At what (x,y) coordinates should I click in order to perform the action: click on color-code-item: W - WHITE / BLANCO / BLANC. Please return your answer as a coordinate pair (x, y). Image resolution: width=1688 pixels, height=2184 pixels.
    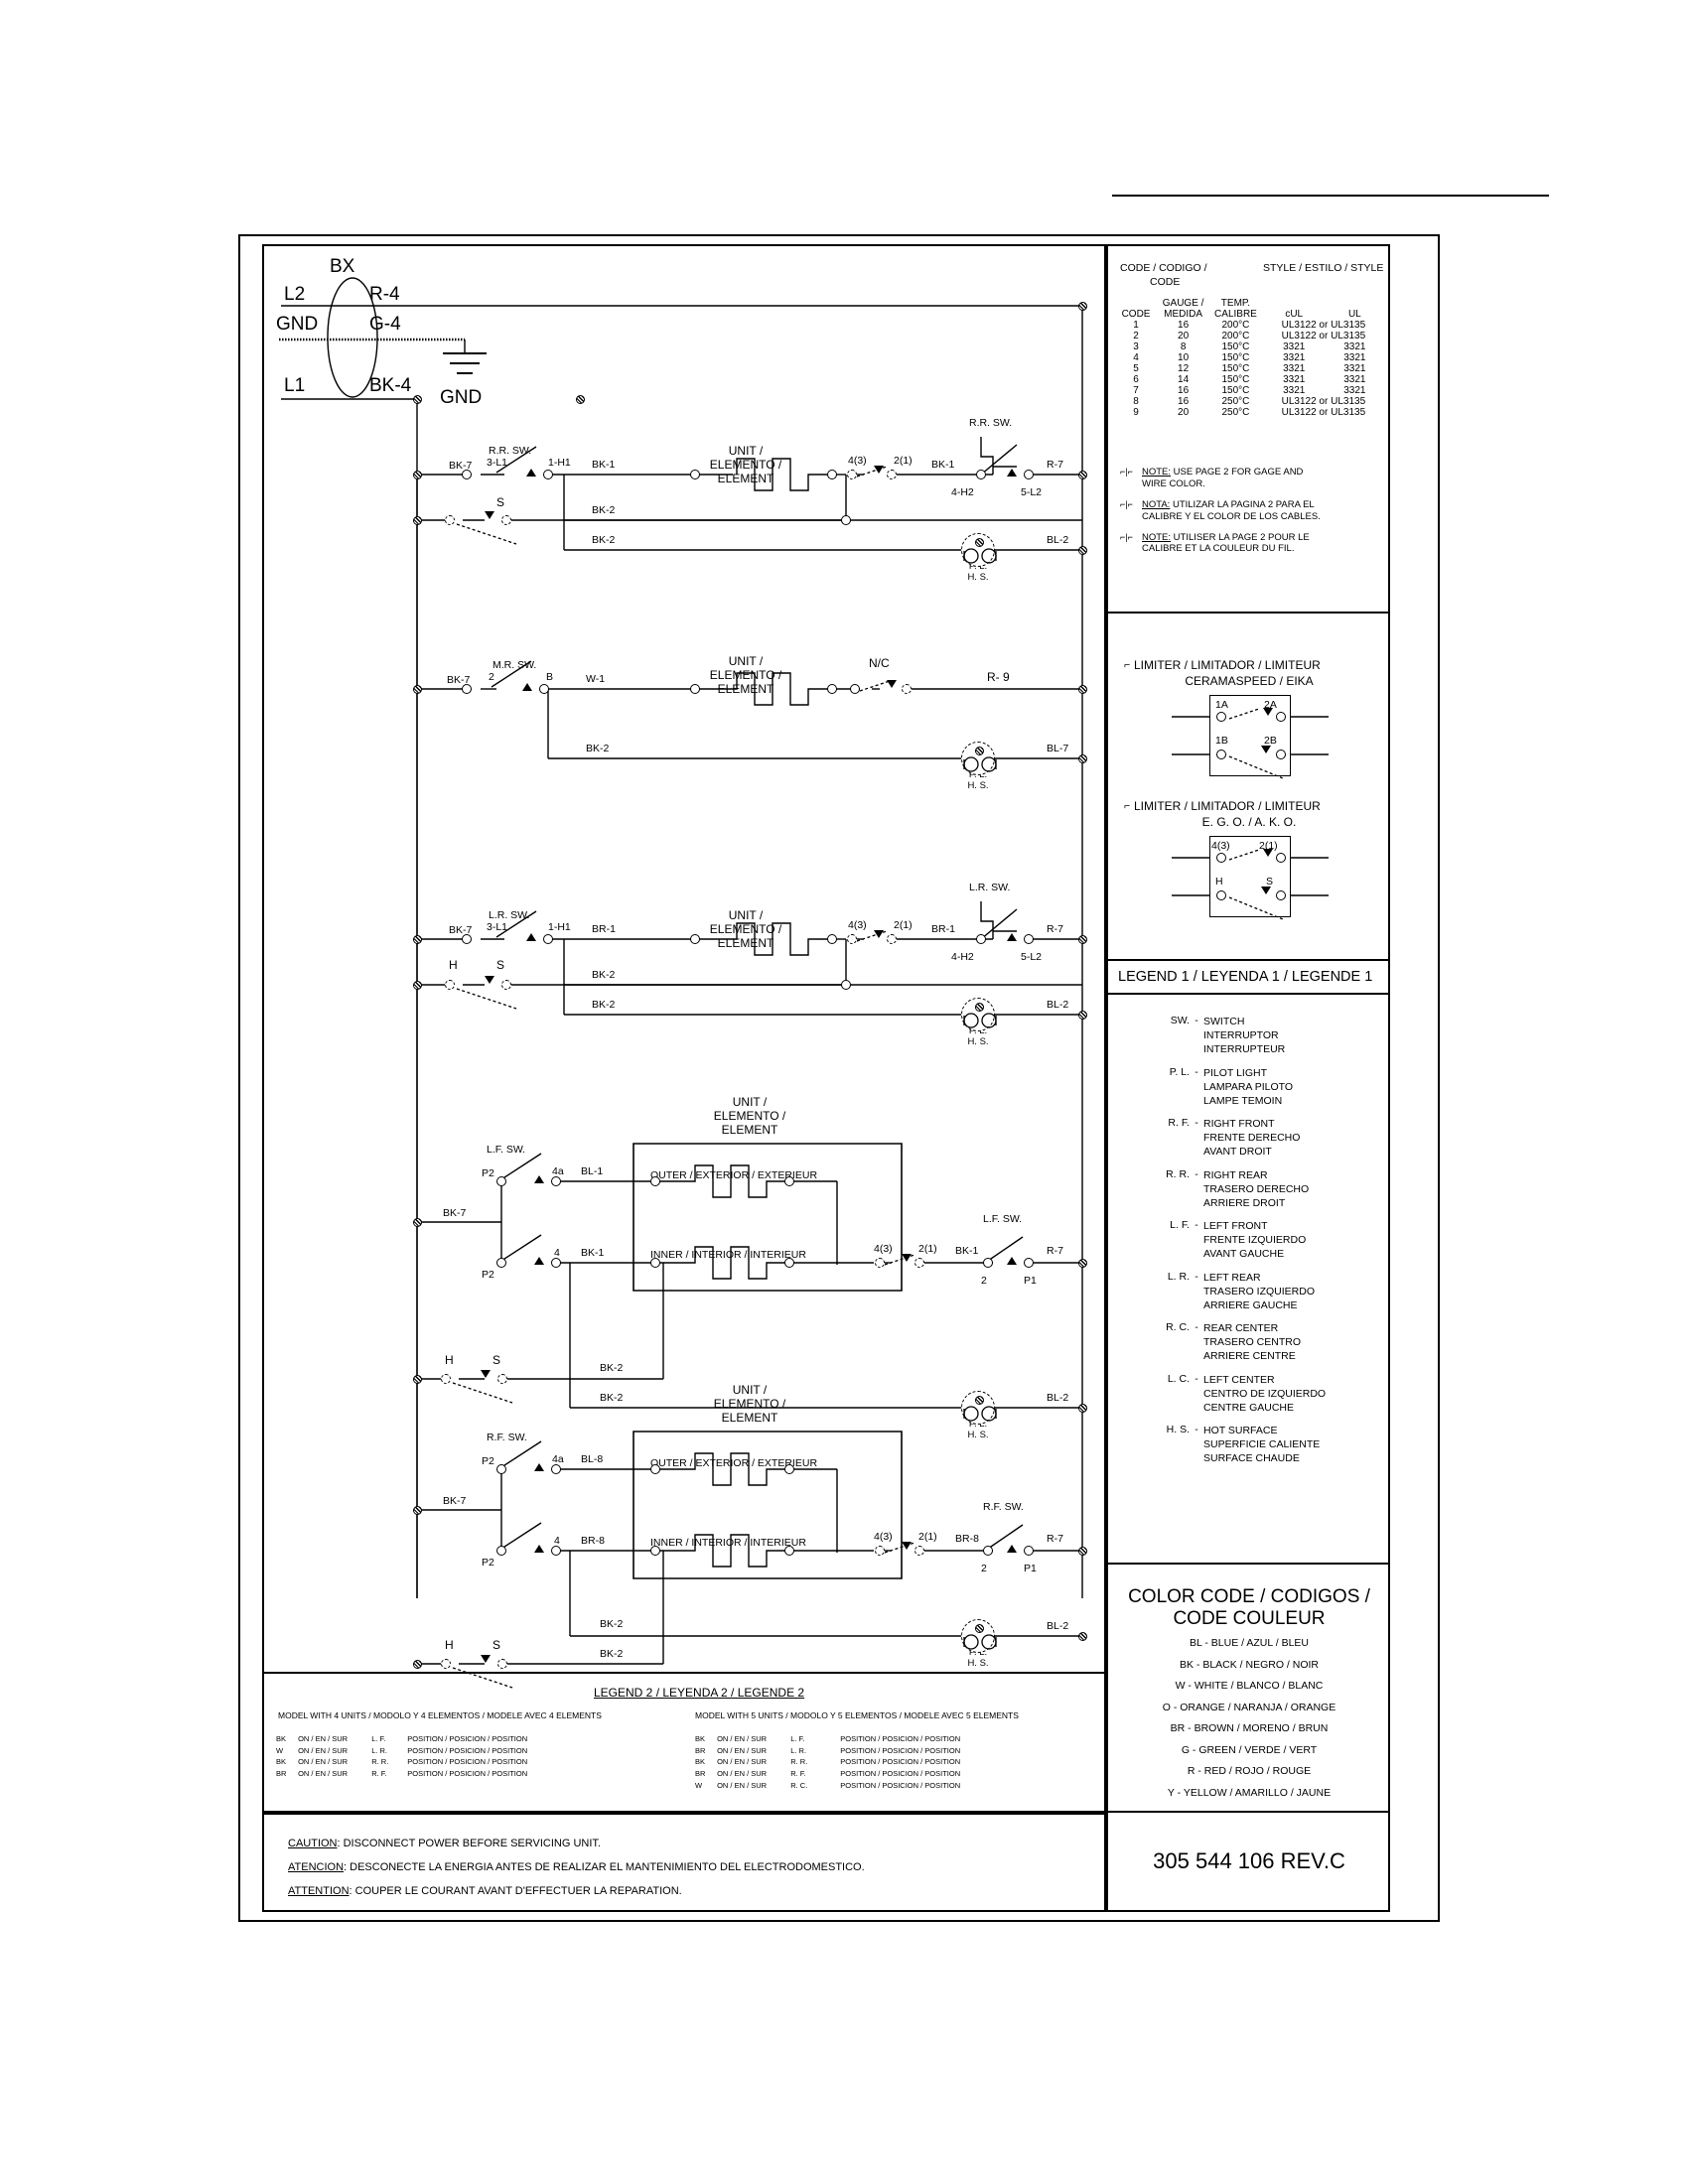
    Looking at the image, I should click on (1249, 1686).